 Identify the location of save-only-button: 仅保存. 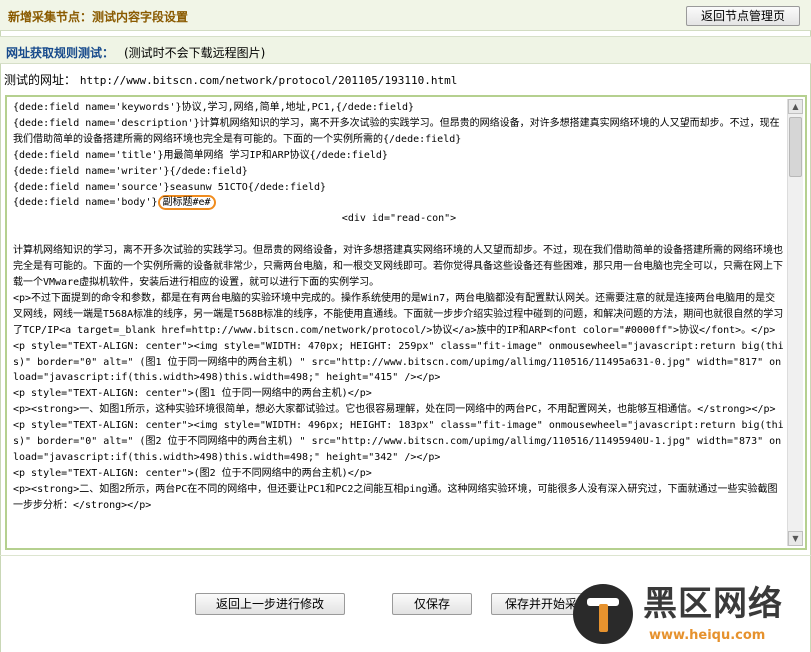
(432, 604).